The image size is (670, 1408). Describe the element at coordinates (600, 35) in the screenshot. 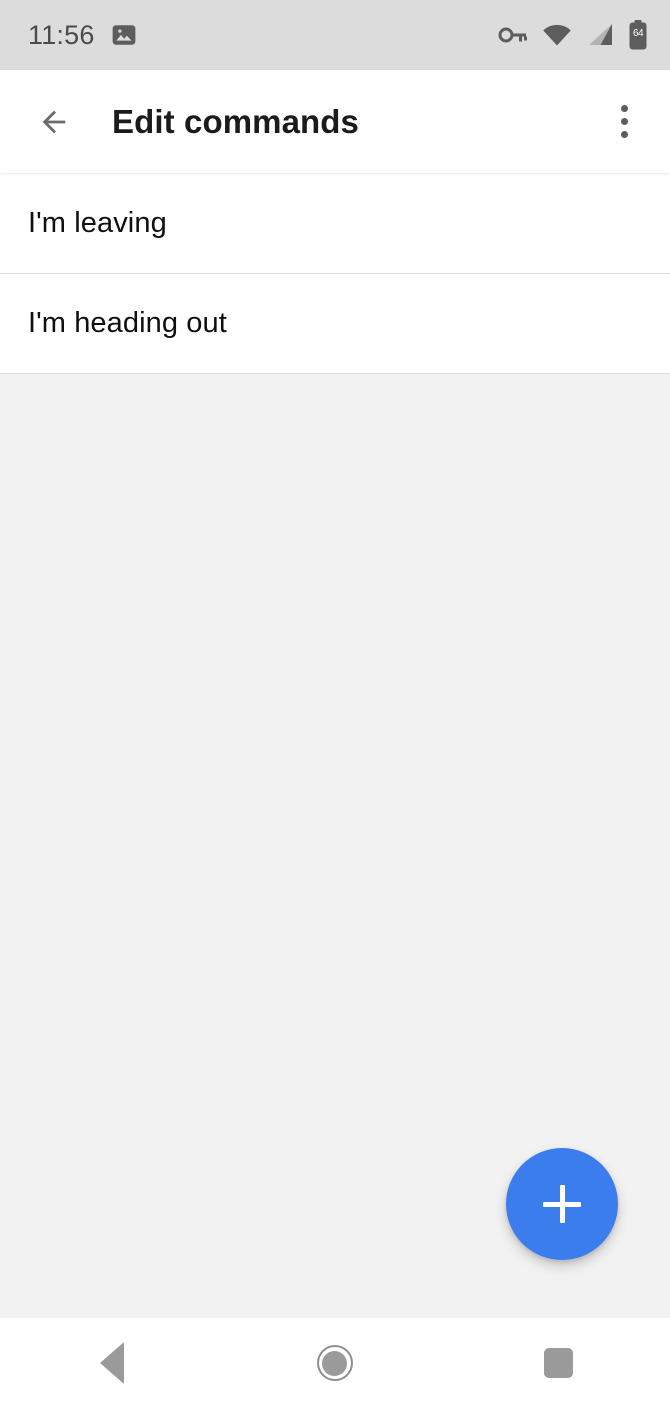

I see `cell-signal-icon` at that location.